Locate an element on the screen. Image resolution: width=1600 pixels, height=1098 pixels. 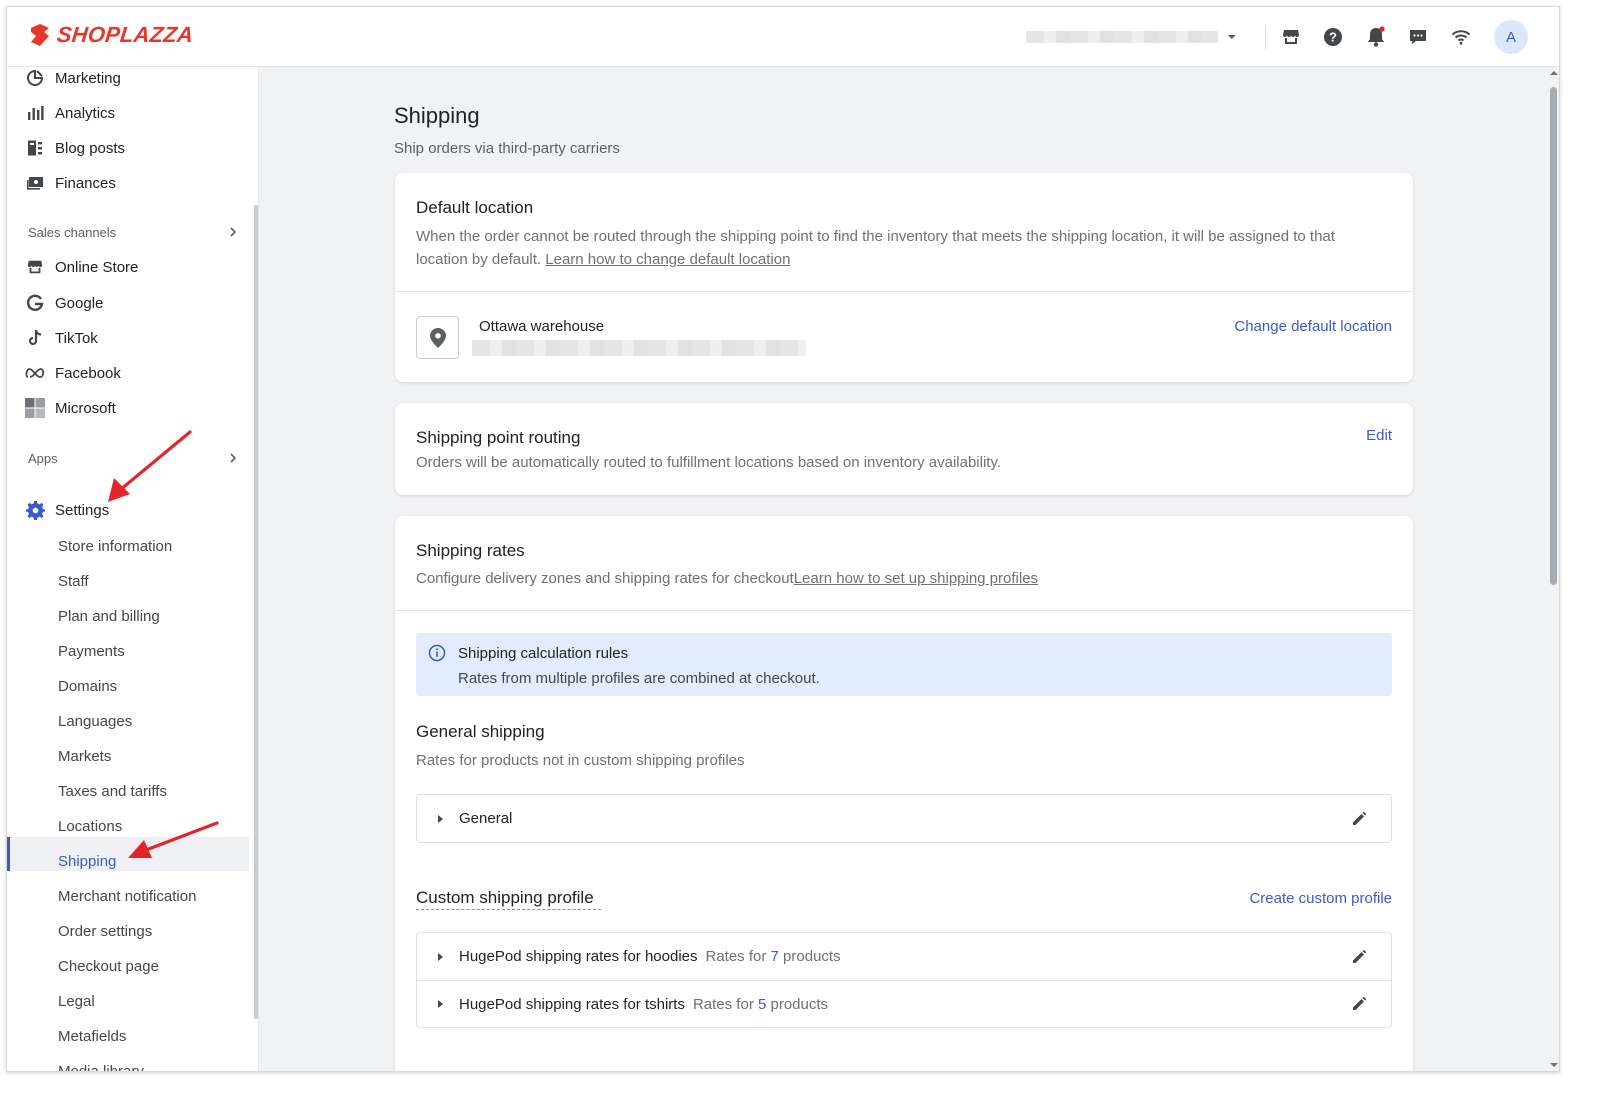
user-avatar: A is located at coordinates (1511, 37).